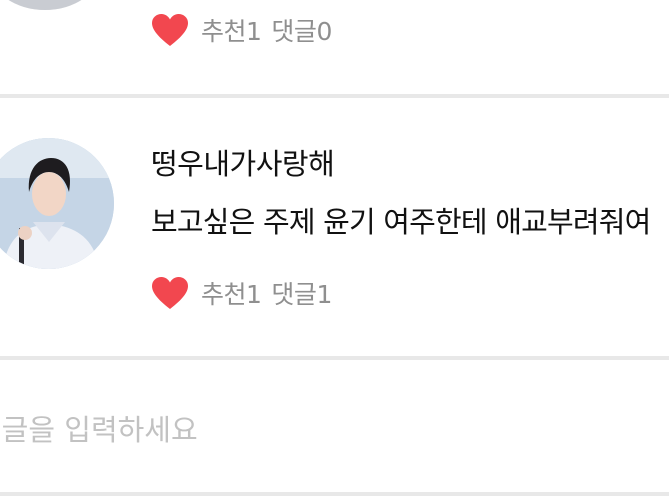  I want to click on reply-link: 댓글0, so click(301, 31).